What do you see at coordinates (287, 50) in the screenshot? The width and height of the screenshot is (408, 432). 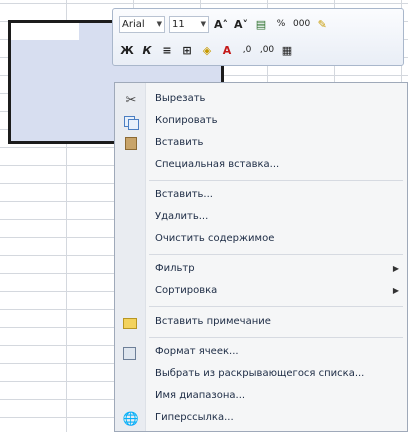 I see `merge-cells-icon: ▦` at bounding box center [287, 50].